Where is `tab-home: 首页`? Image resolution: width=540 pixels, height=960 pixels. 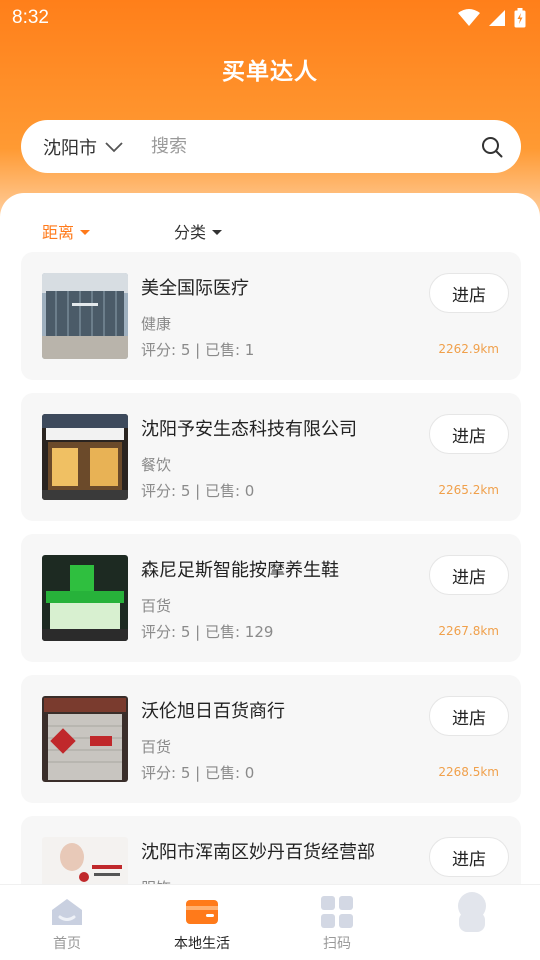
tab-home: 首页 is located at coordinates (67, 924).